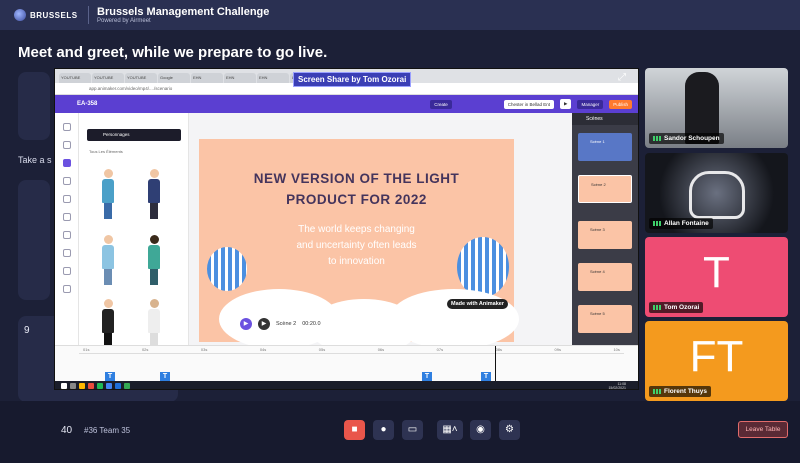 The image size is (800, 463). Describe the element at coordinates (356, 178) in the screenshot. I see `stage-title-line: NEW VERSION OF THE LIGHT` at that location.